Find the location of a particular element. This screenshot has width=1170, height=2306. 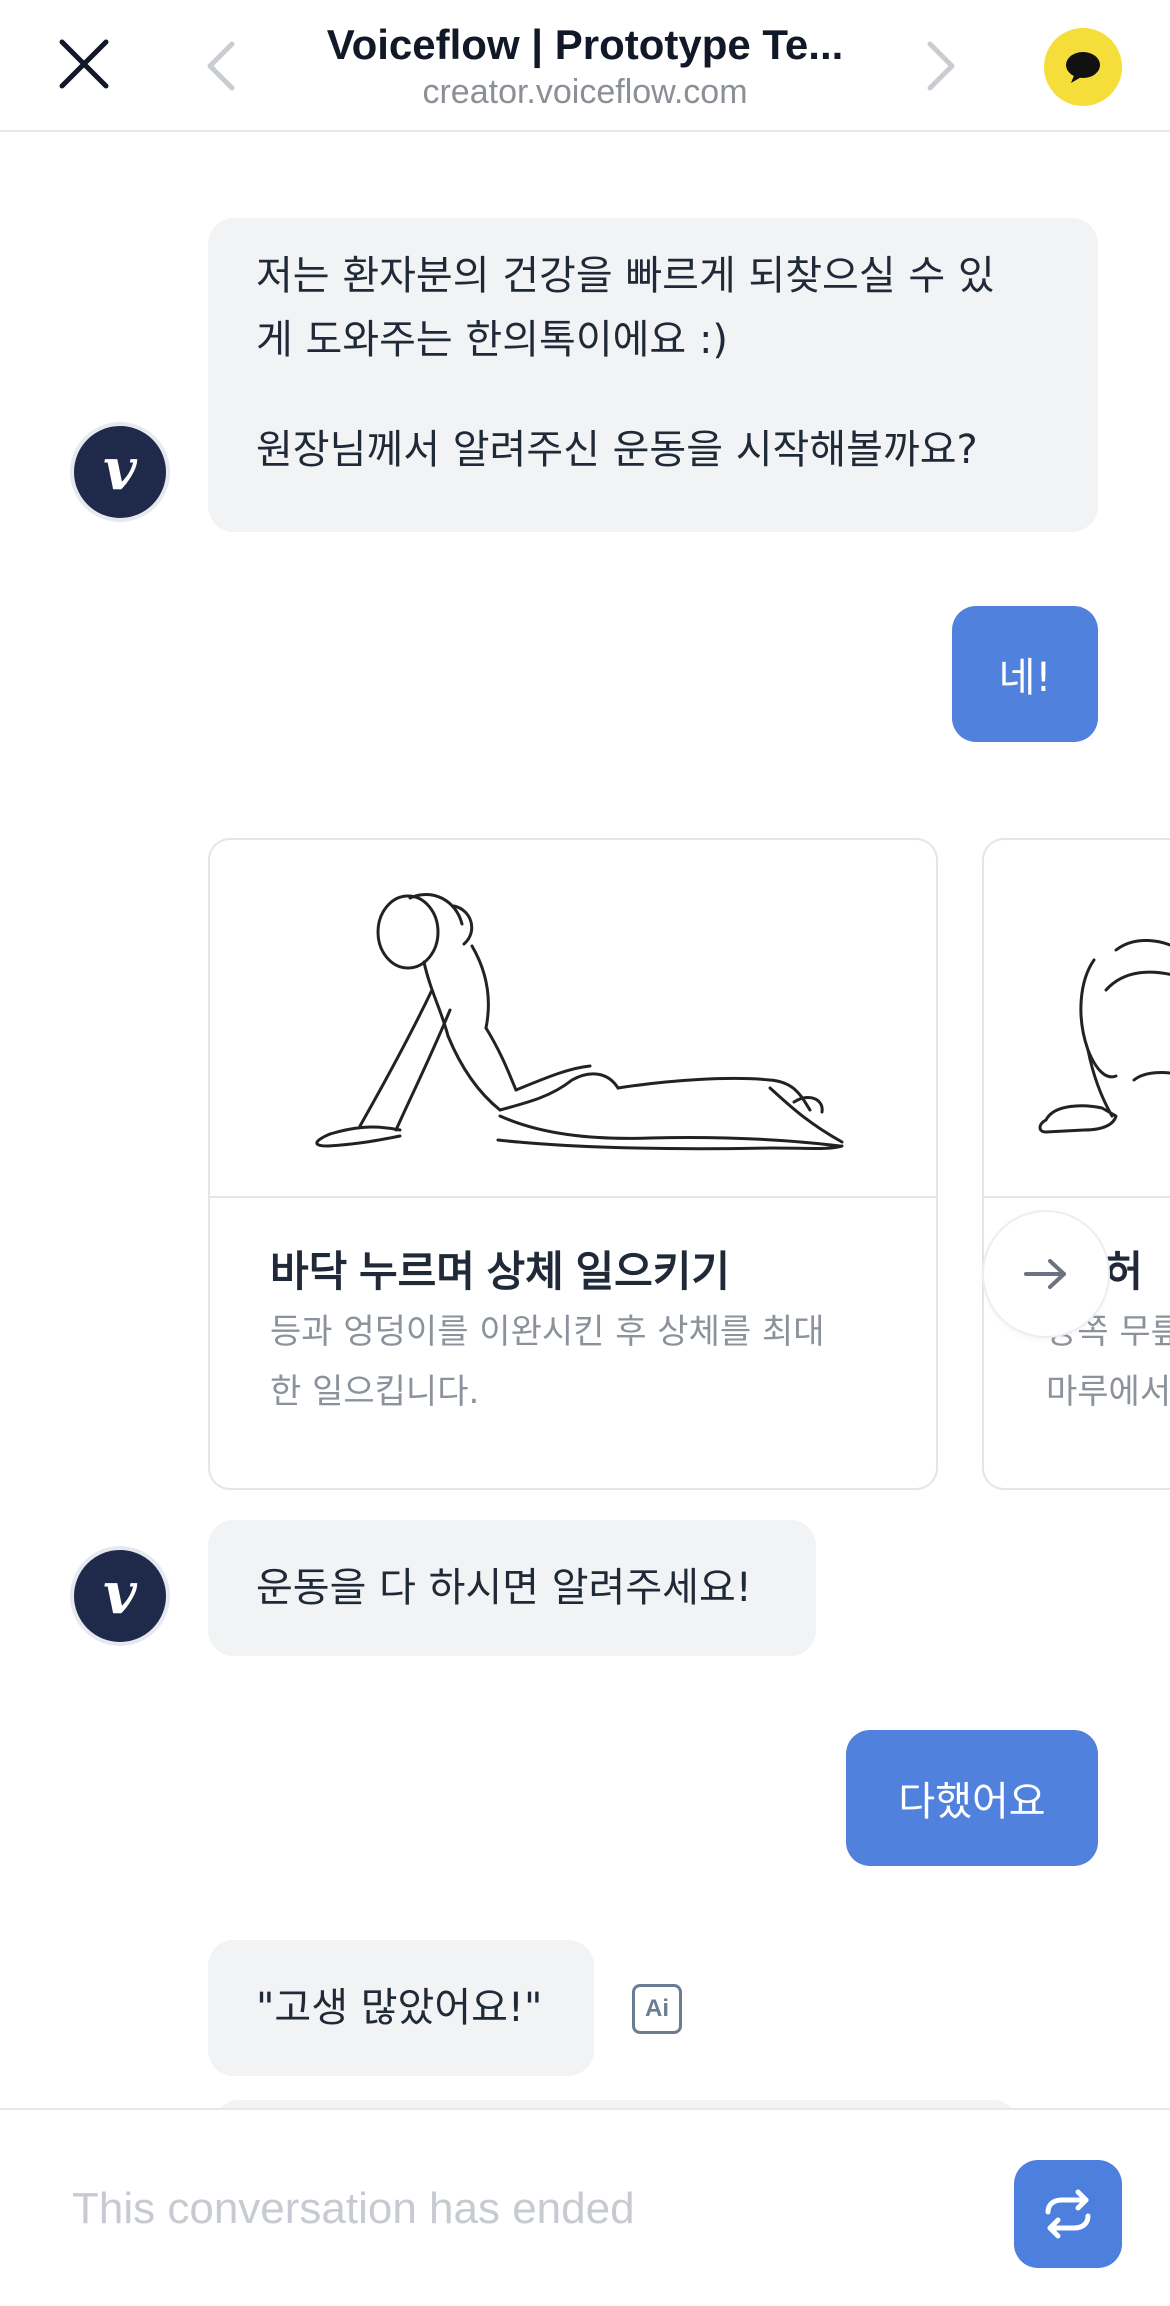

arrow-right-icon is located at coordinates (1045, 1274).